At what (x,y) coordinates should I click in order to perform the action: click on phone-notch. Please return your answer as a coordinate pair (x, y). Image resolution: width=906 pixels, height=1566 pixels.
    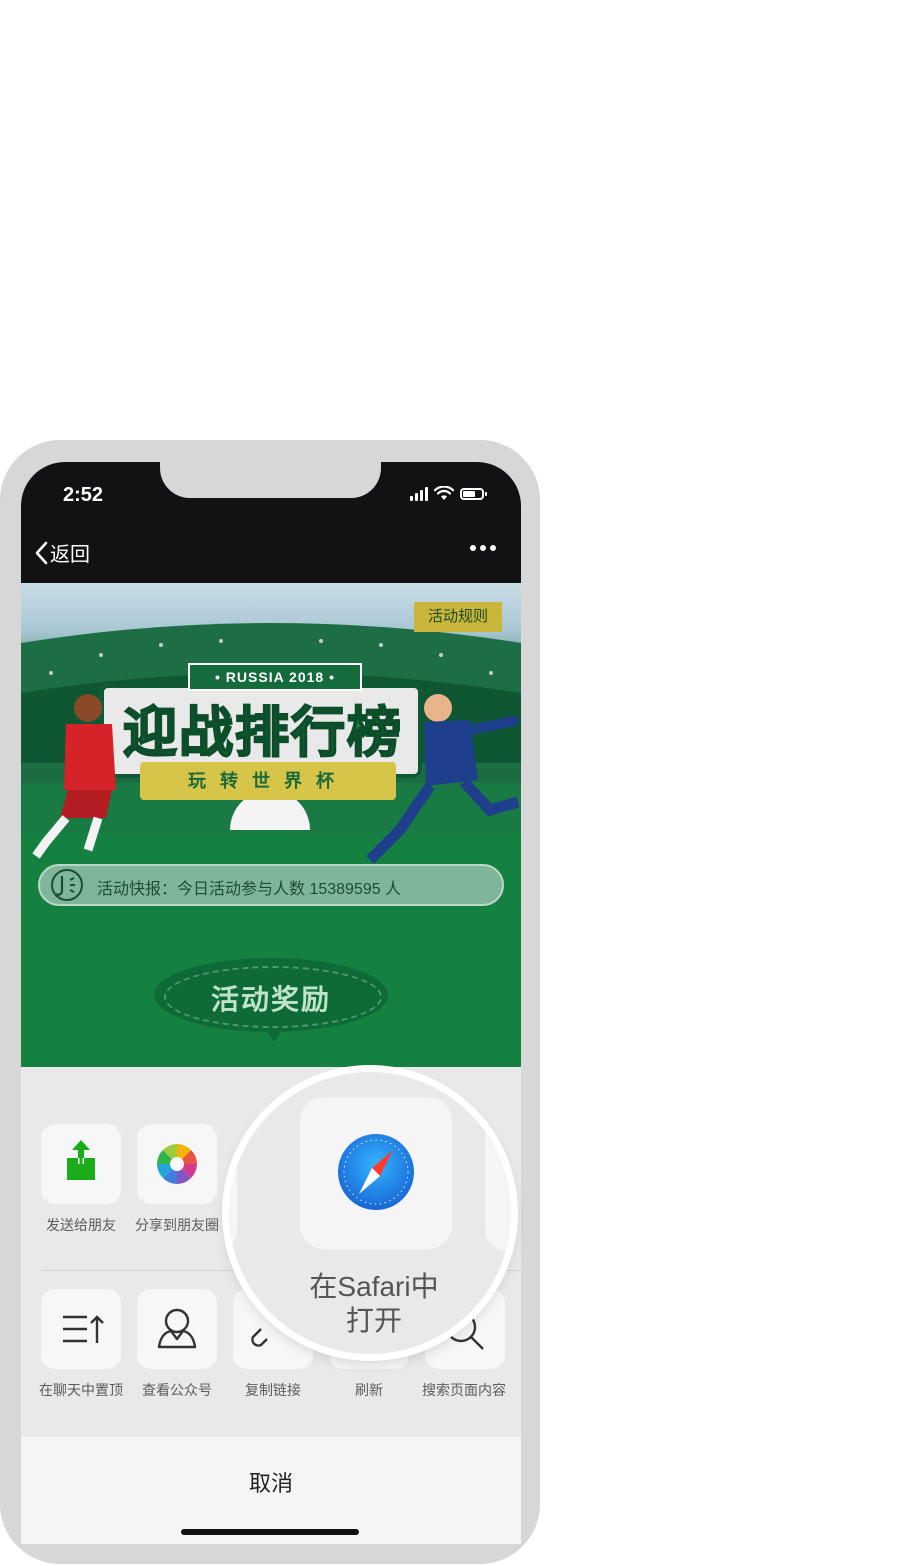
    Looking at the image, I should click on (270, 480).